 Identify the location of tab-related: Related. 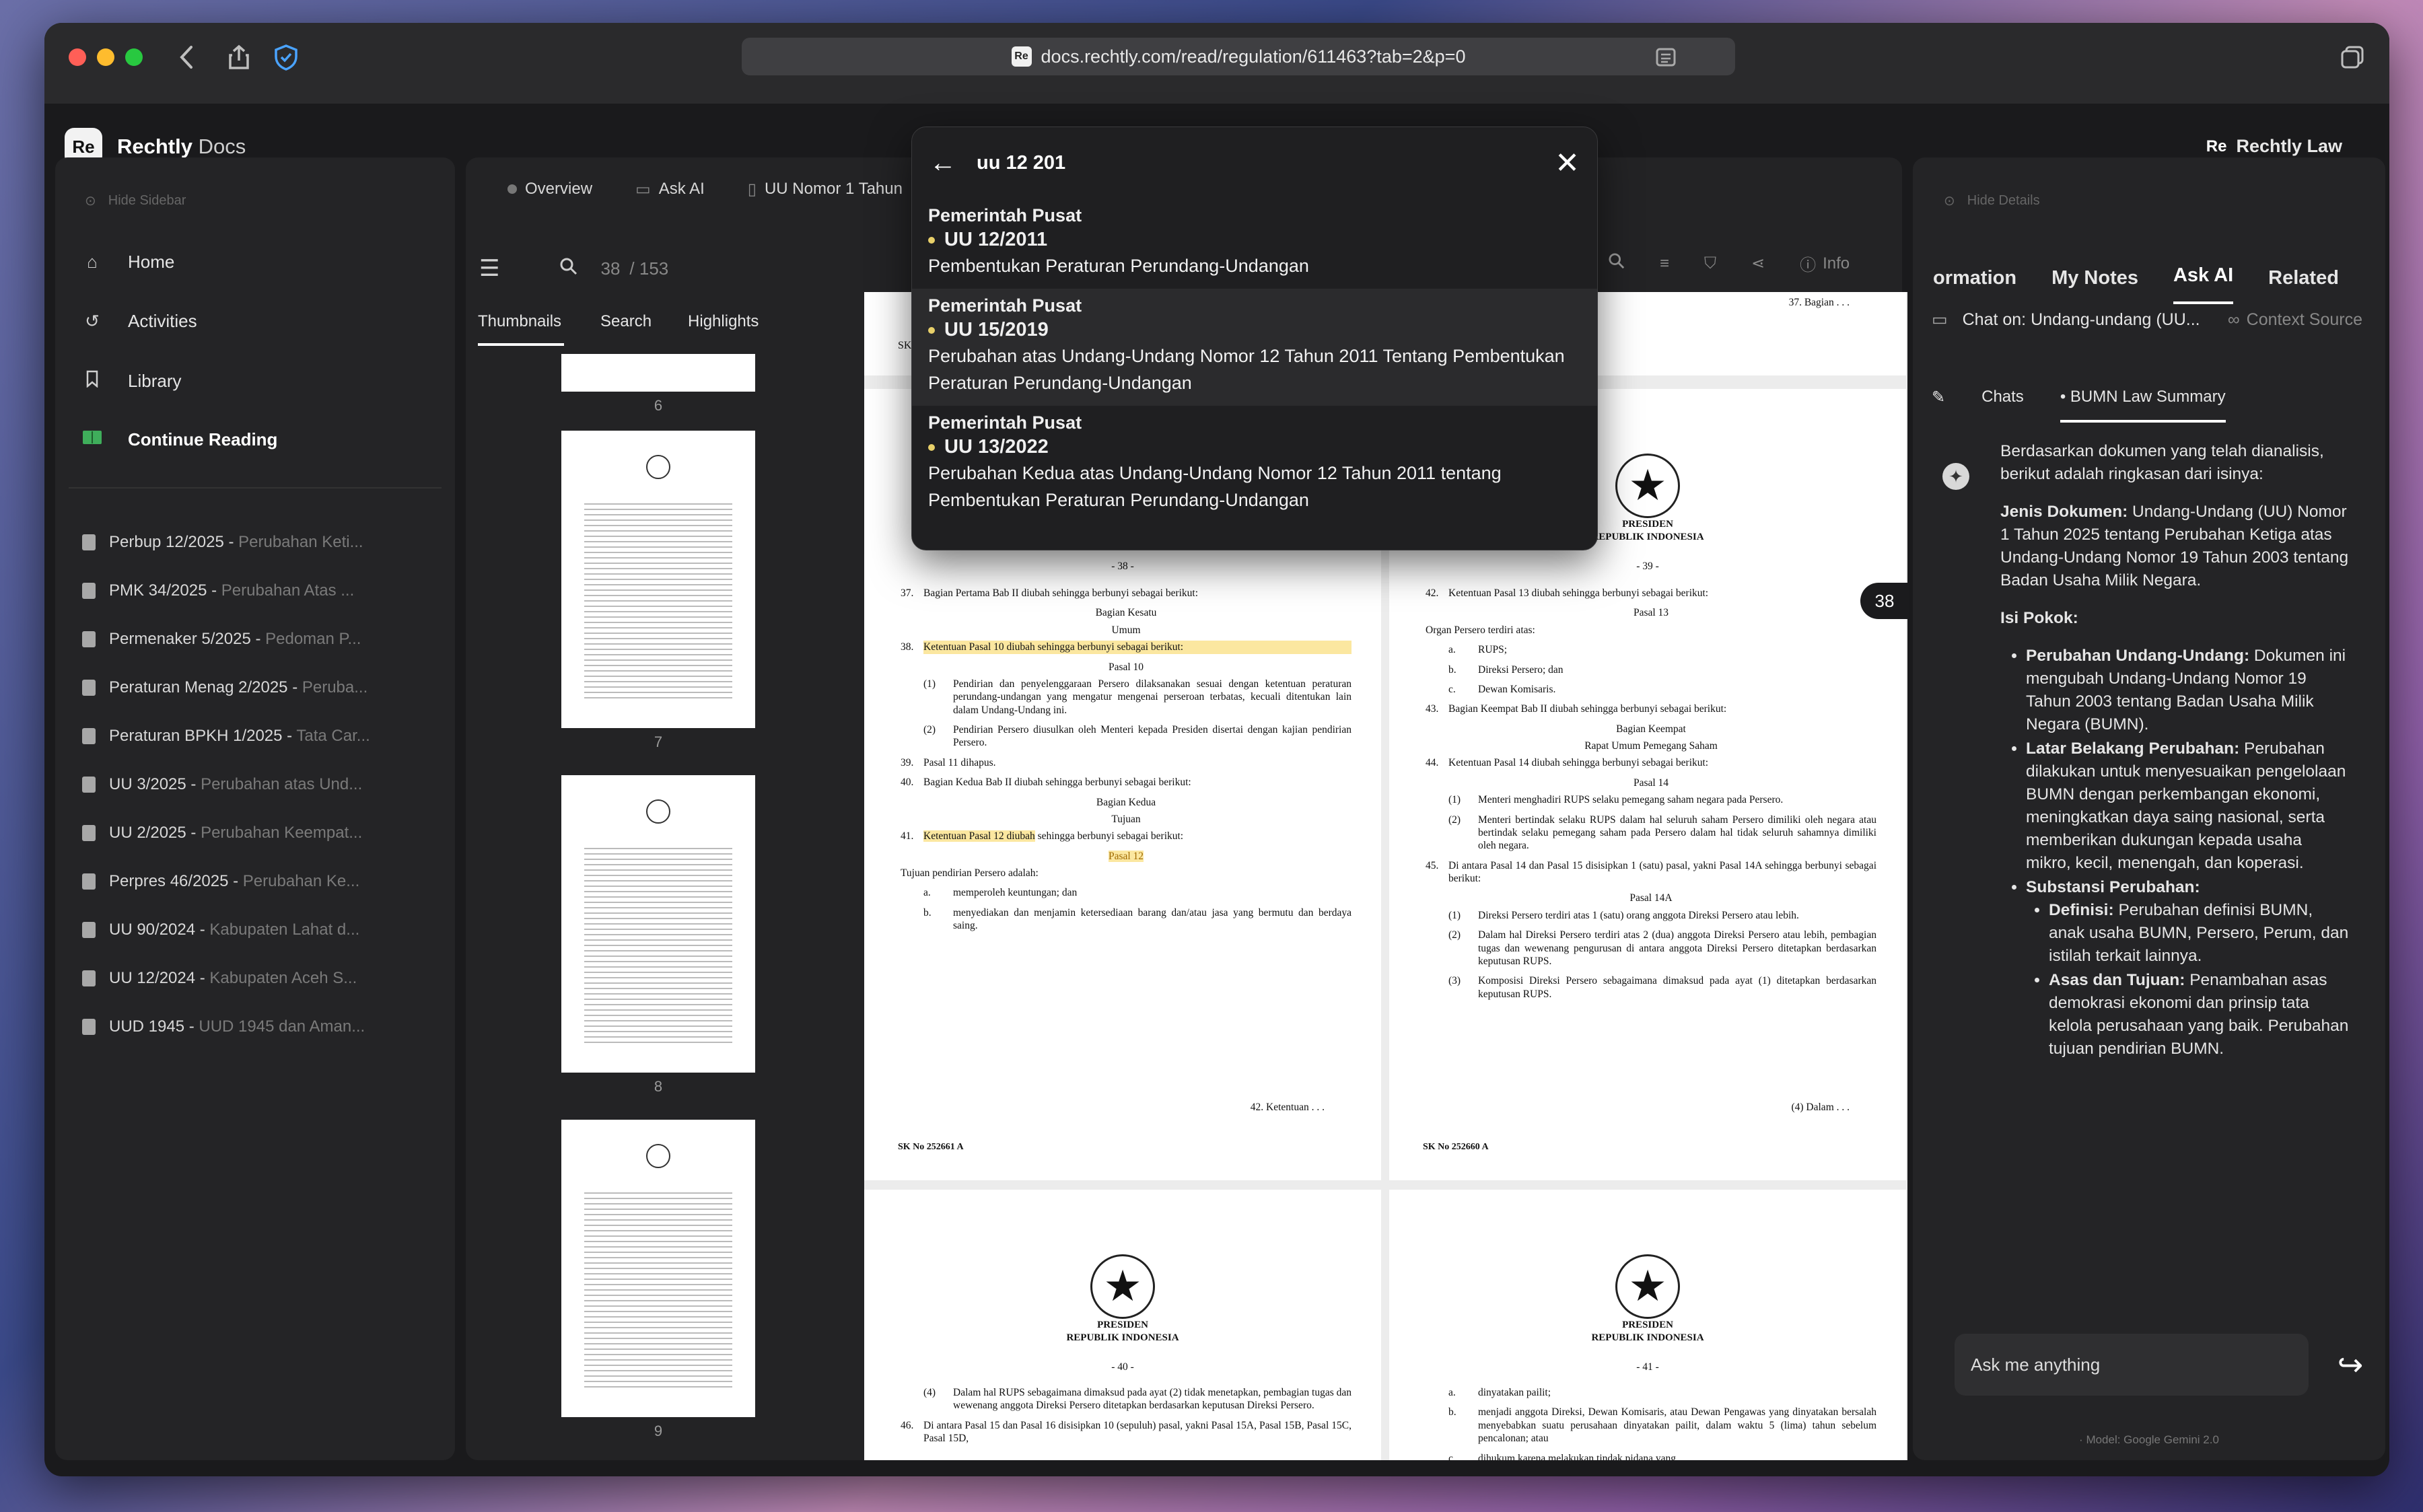
(2303, 285).